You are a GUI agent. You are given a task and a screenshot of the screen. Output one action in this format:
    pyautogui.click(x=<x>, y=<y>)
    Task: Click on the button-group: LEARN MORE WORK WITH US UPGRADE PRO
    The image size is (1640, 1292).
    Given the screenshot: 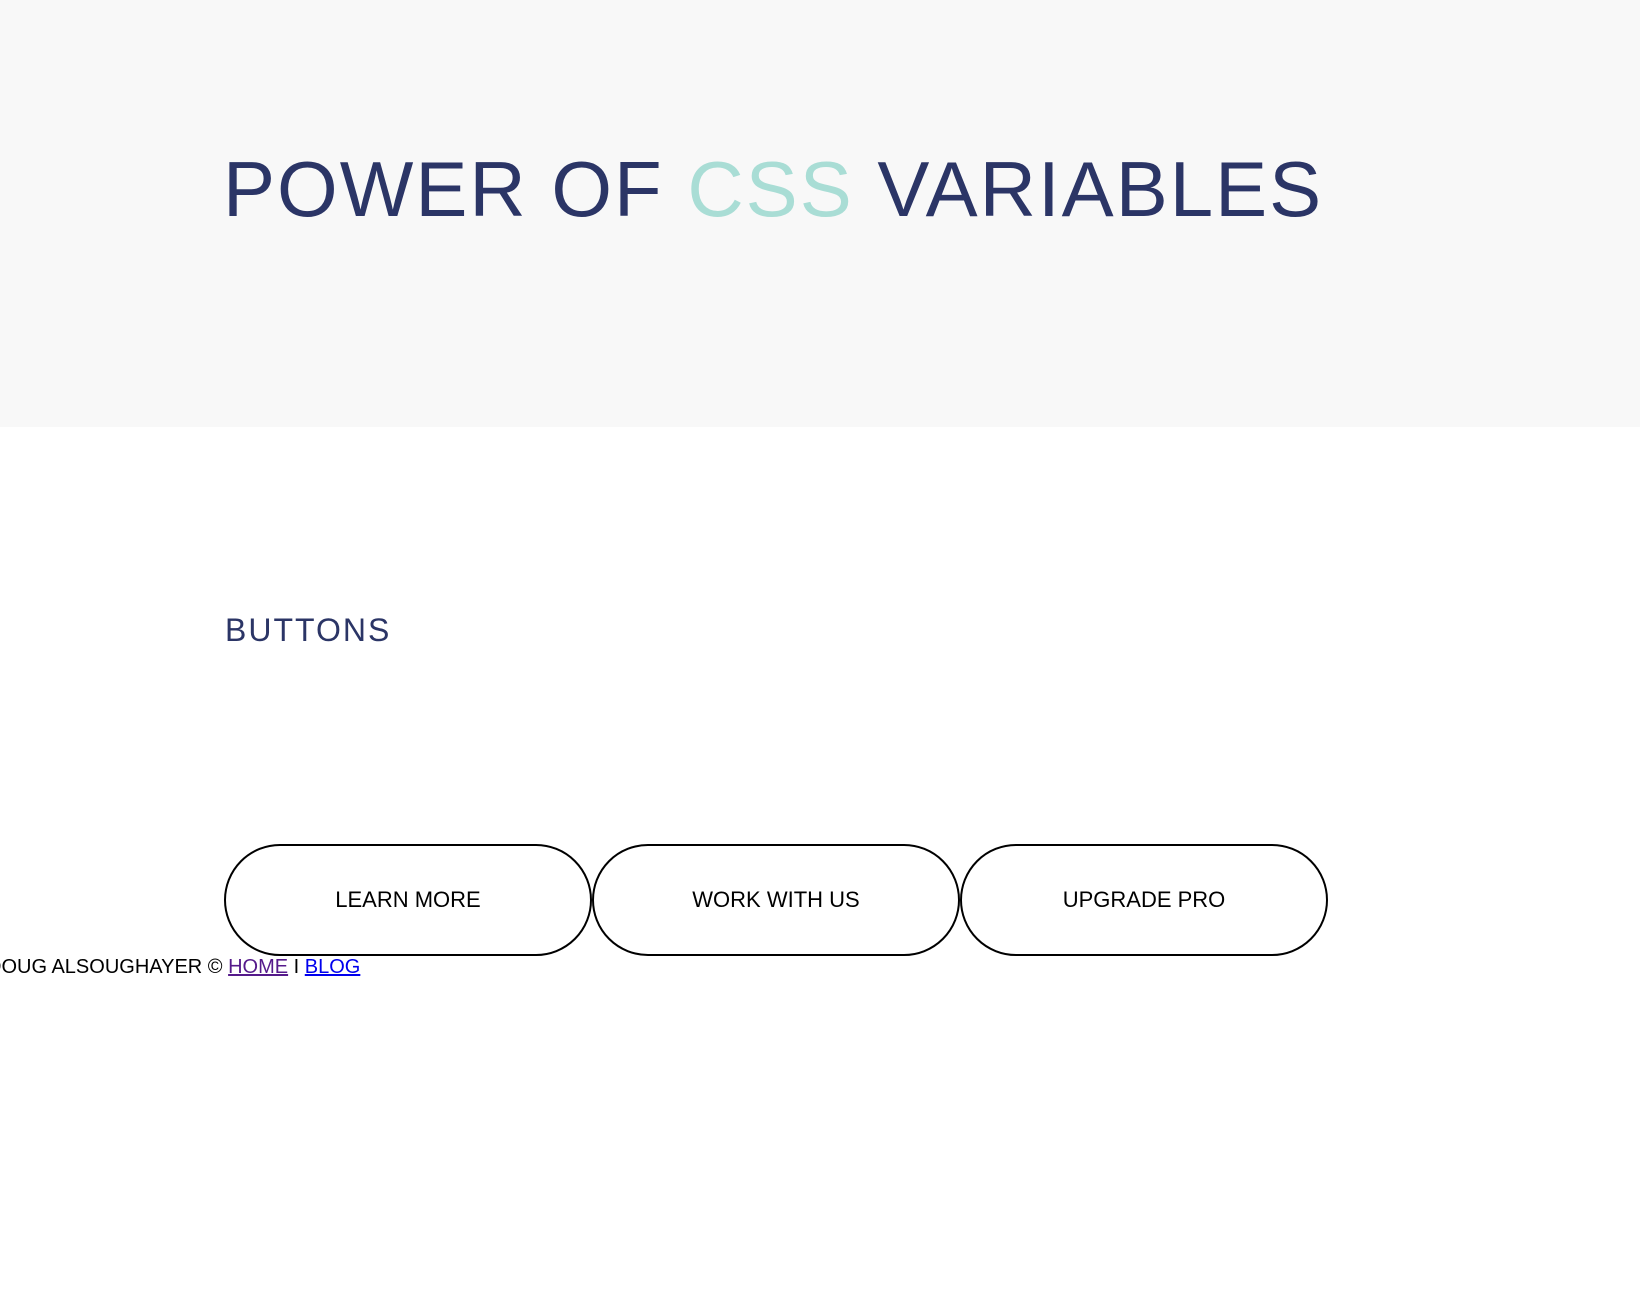 What is the action you would take?
    pyautogui.click(x=776, y=900)
    